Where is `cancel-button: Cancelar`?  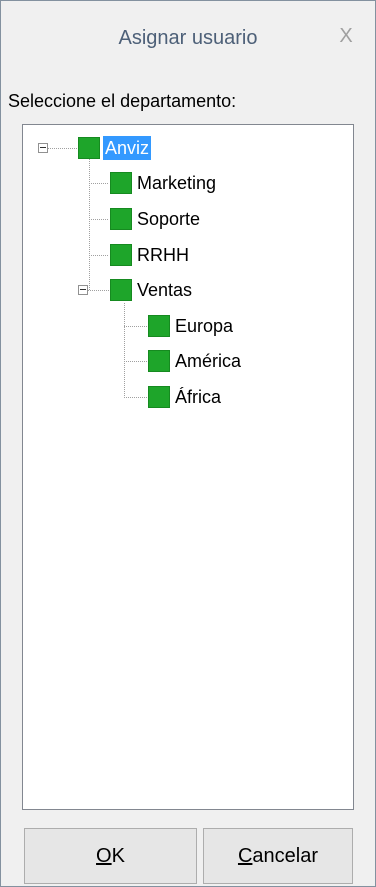 cancel-button: Cancelar is located at coordinates (278, 856).